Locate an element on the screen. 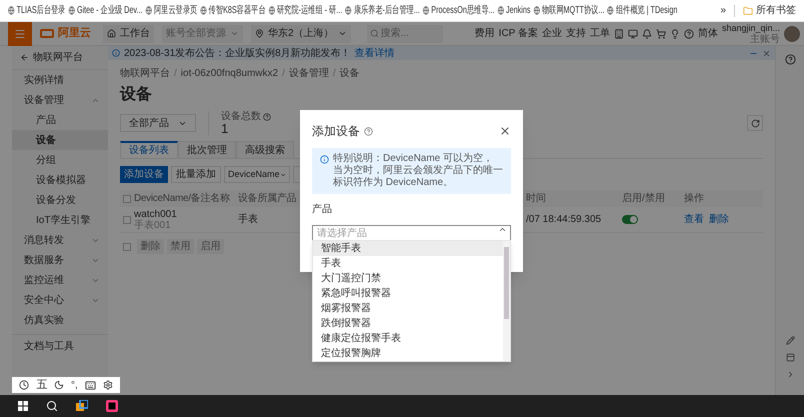 The width and height of the screenshot is (804, 417). nav-item: IoT孪生引擎 is located at coordinates (60, 220).